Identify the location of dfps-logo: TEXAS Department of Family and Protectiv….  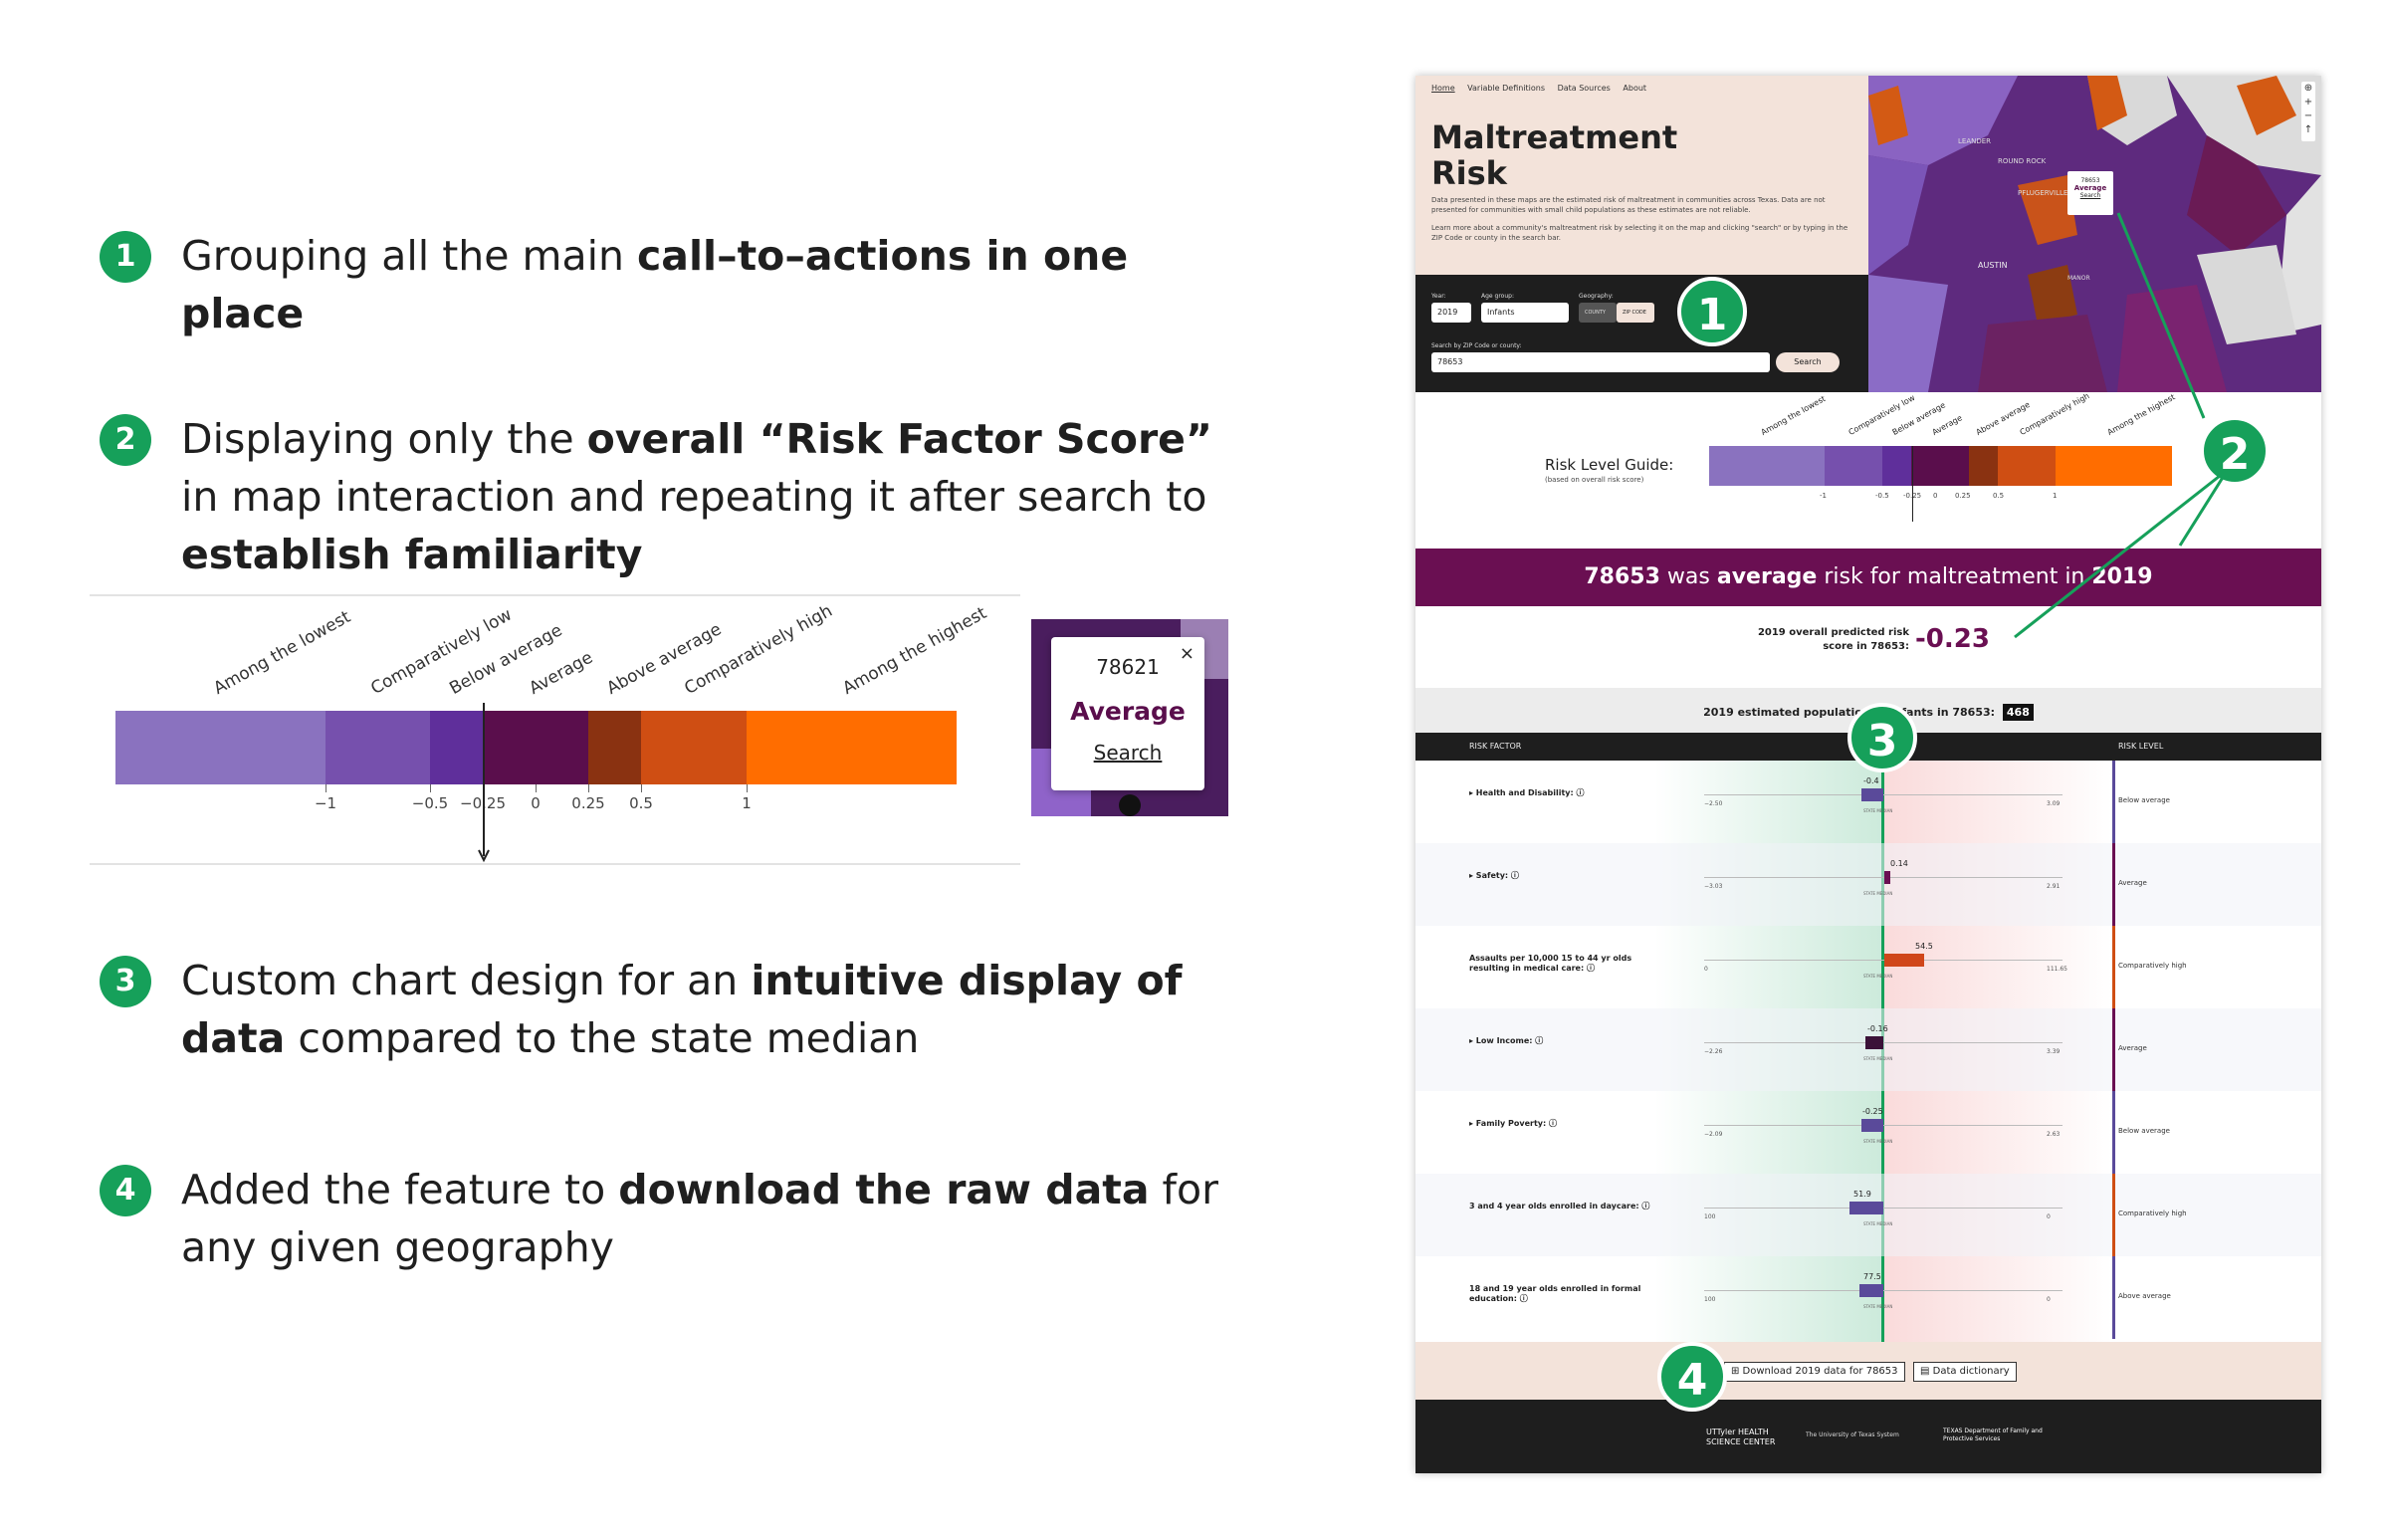
(1993, 1435).